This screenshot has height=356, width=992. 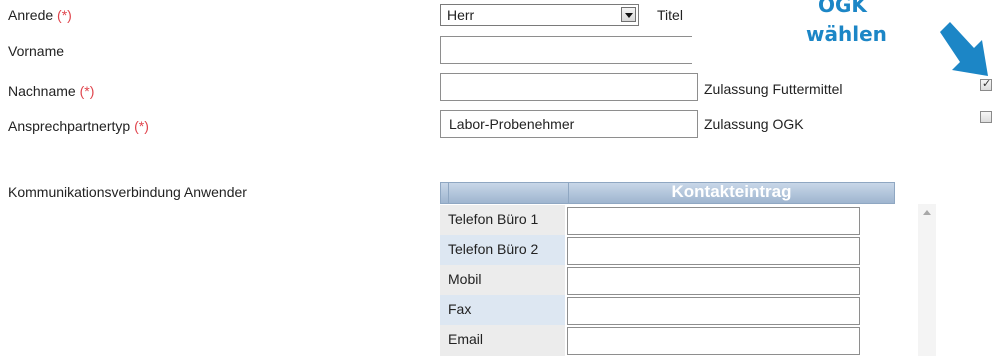 I want to click on telefon-buero-1-input, so click(x=713, y=221).